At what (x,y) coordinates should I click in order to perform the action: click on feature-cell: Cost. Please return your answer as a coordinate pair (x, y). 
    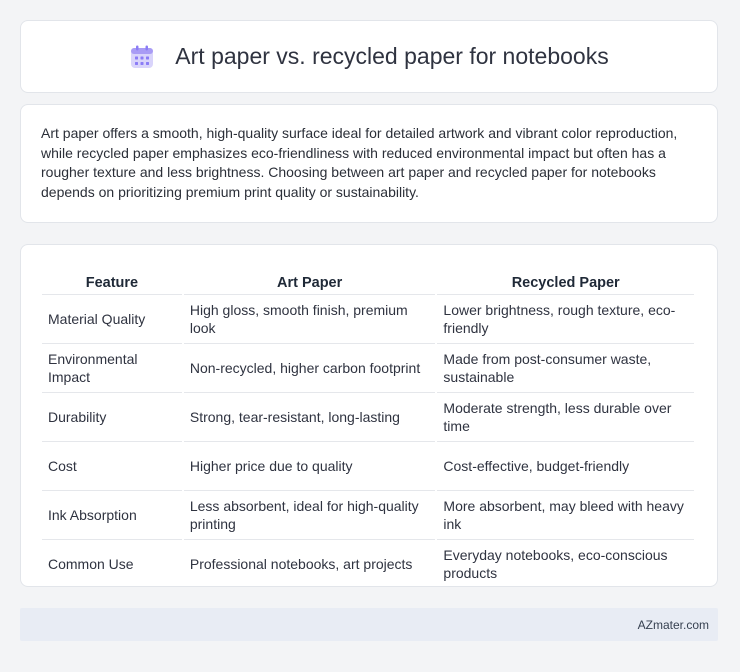
    Looking at the image, I should click on (112, 466).